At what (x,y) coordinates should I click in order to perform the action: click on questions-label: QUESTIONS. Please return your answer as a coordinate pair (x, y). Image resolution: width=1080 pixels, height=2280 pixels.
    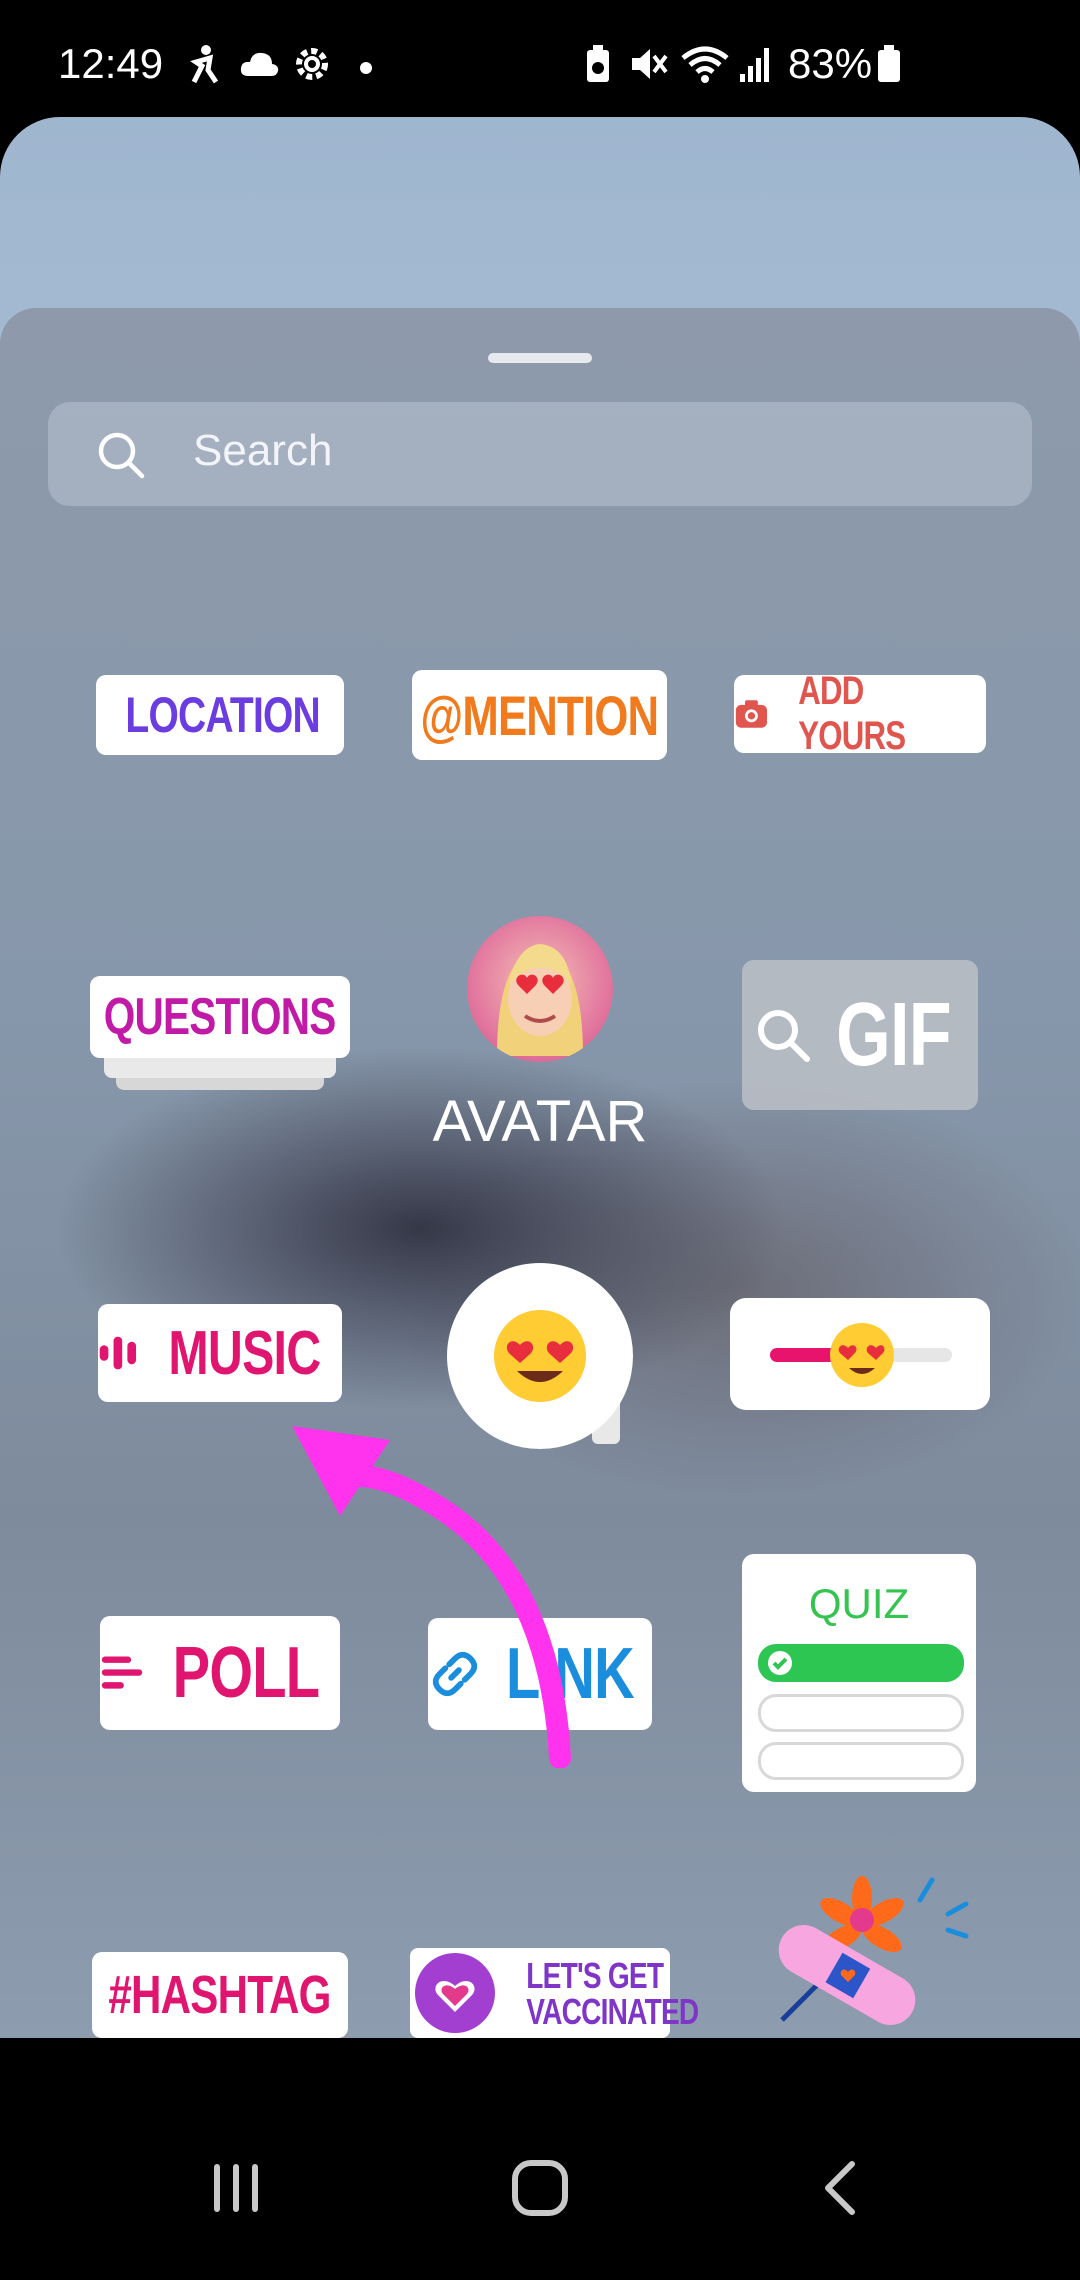
    Looking at the image, I should click on (220, 1017).